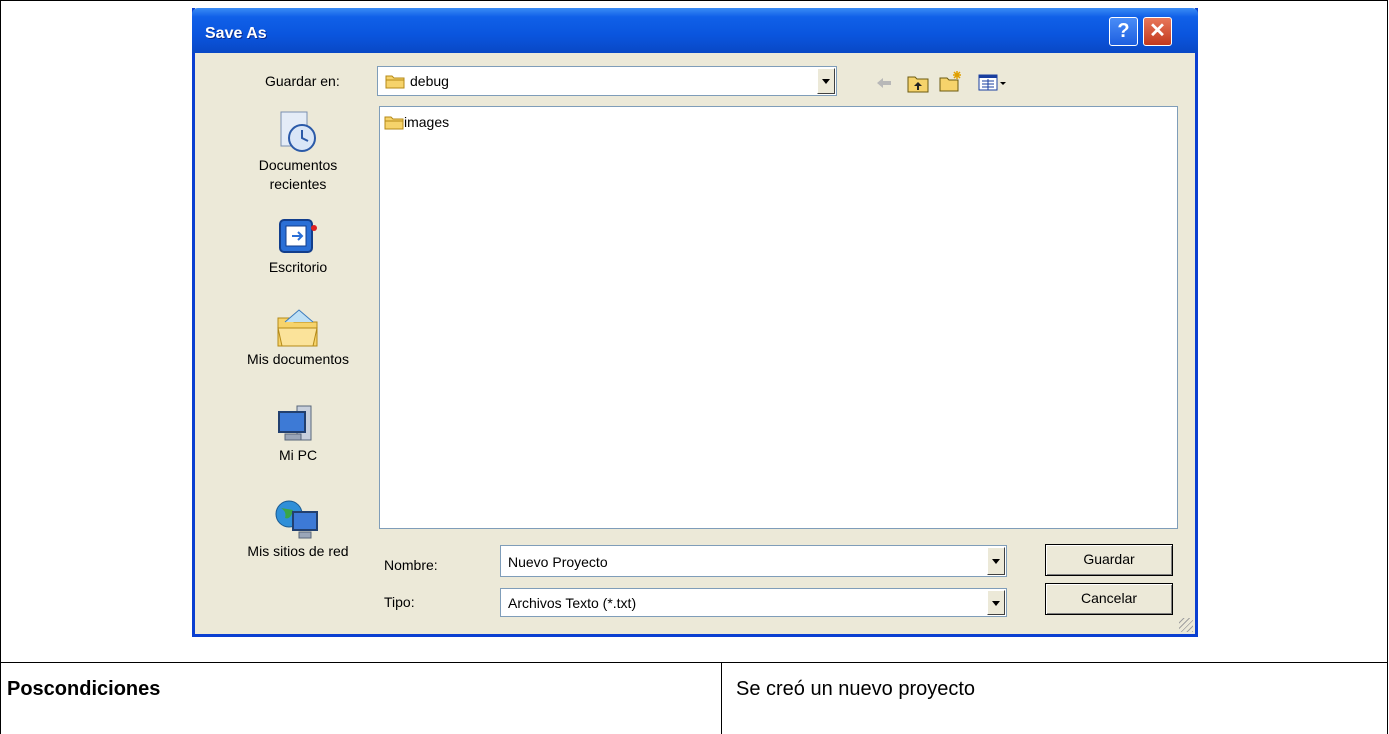  I want to click on recent-documents-icon, so click(298, 131).